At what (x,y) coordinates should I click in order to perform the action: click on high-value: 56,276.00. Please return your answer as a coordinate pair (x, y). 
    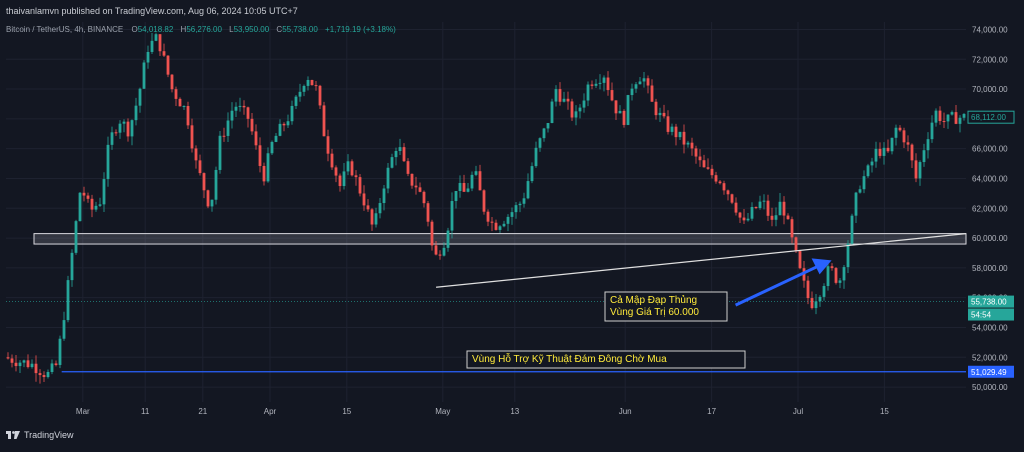
    Looking at the image, I should click on (204, 29).